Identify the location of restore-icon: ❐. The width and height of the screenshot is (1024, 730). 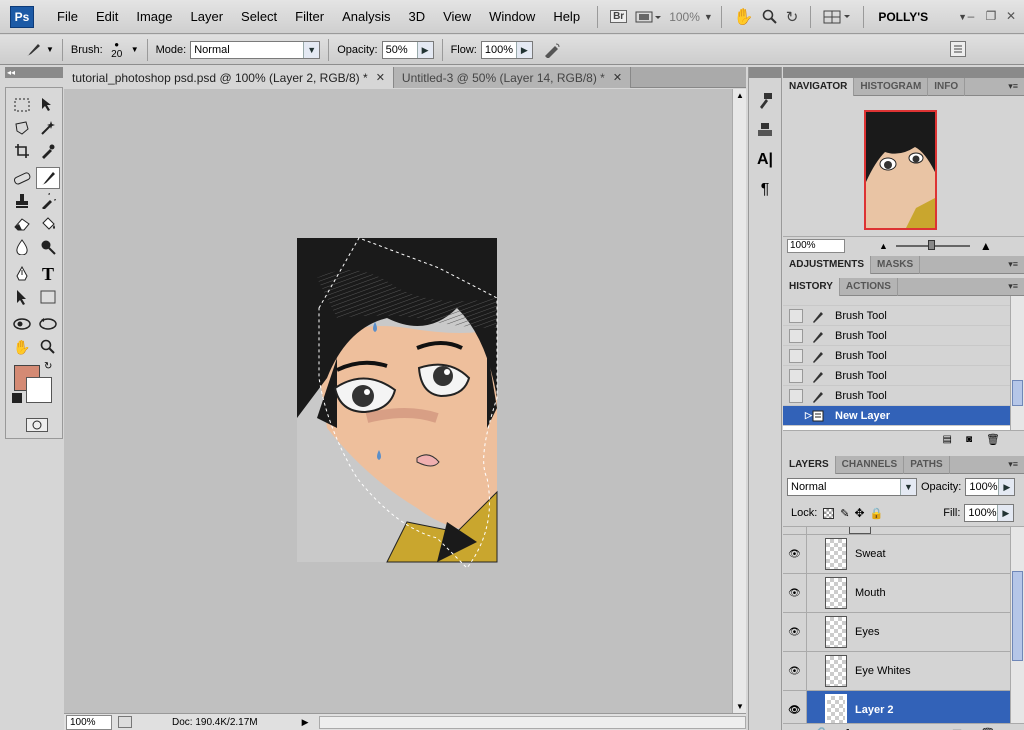
(991, 16).